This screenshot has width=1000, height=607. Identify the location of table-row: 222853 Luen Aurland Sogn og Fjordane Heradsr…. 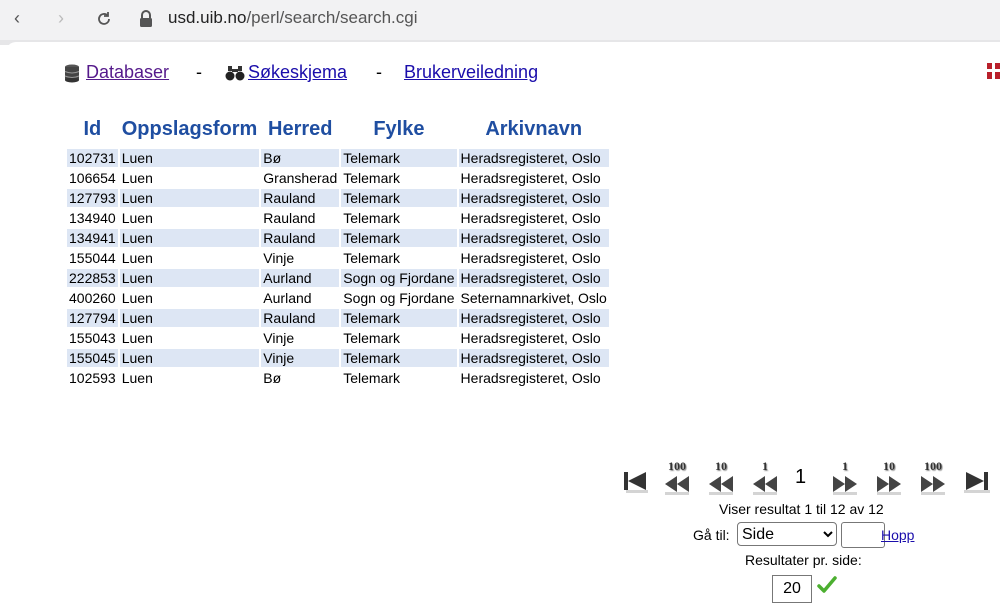
(338, 278).